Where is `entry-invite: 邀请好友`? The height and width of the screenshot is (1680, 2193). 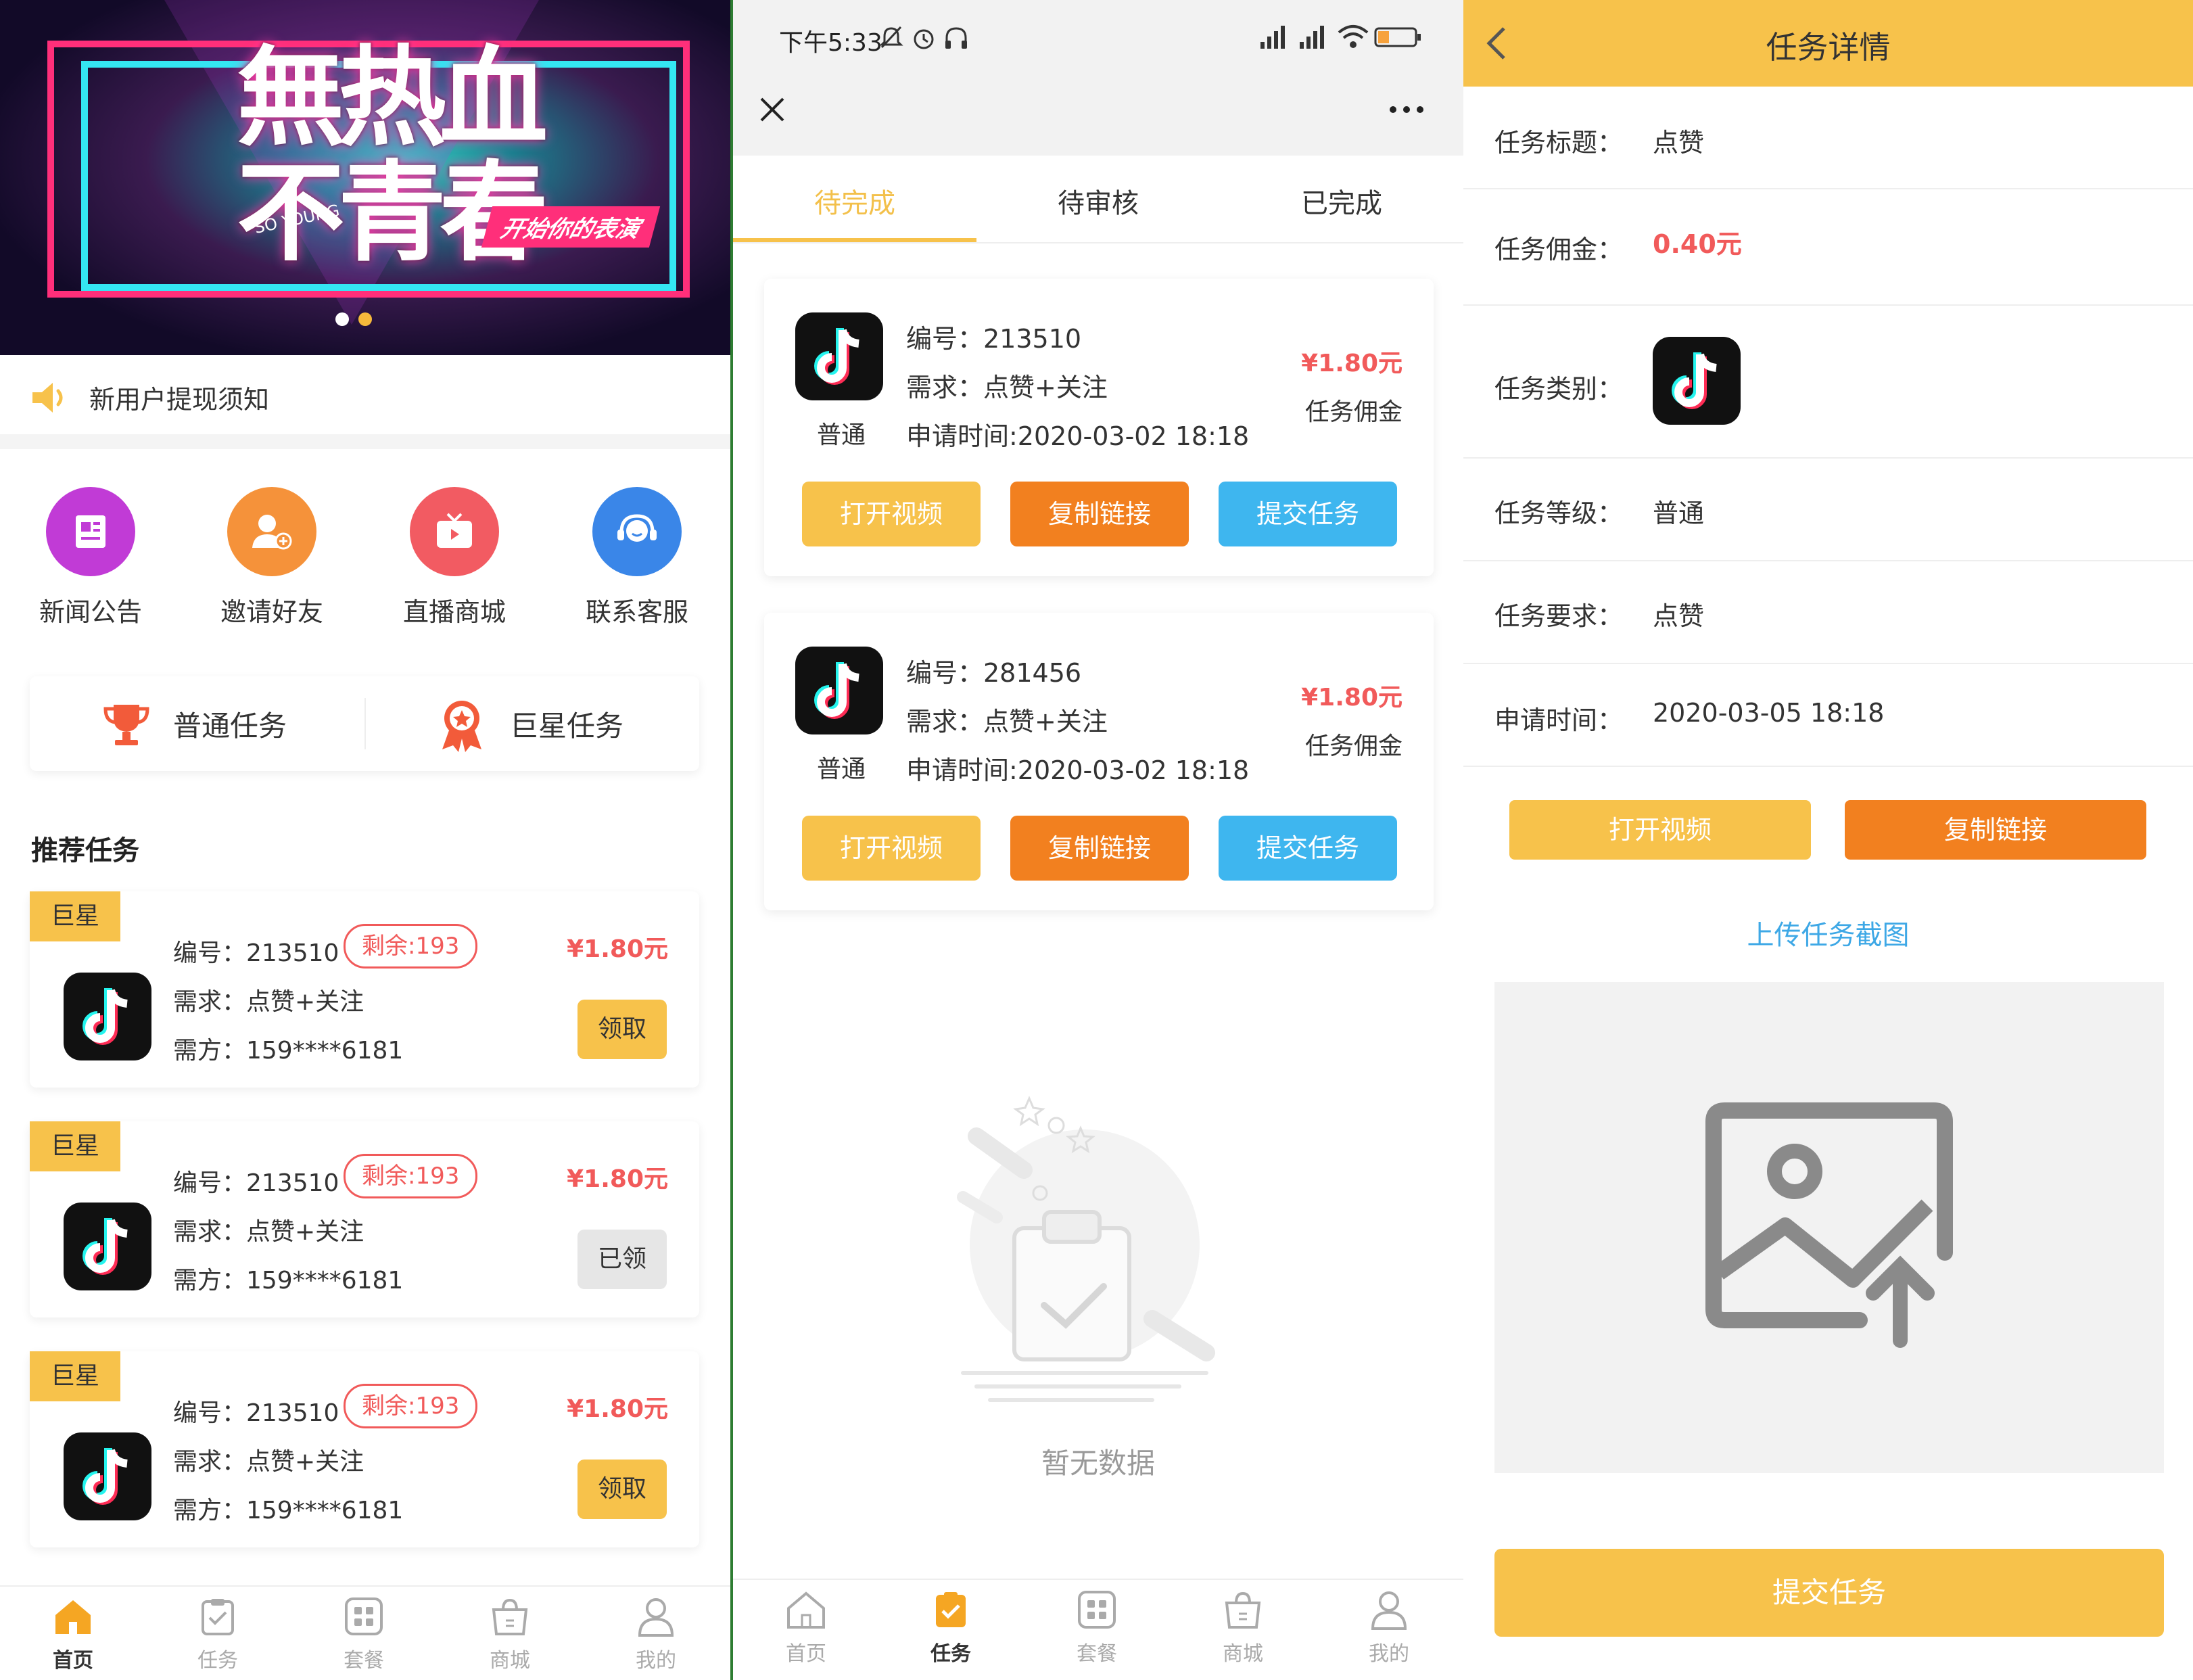 entry-invite: 邀请好友 is located at coordinates (271, 557).